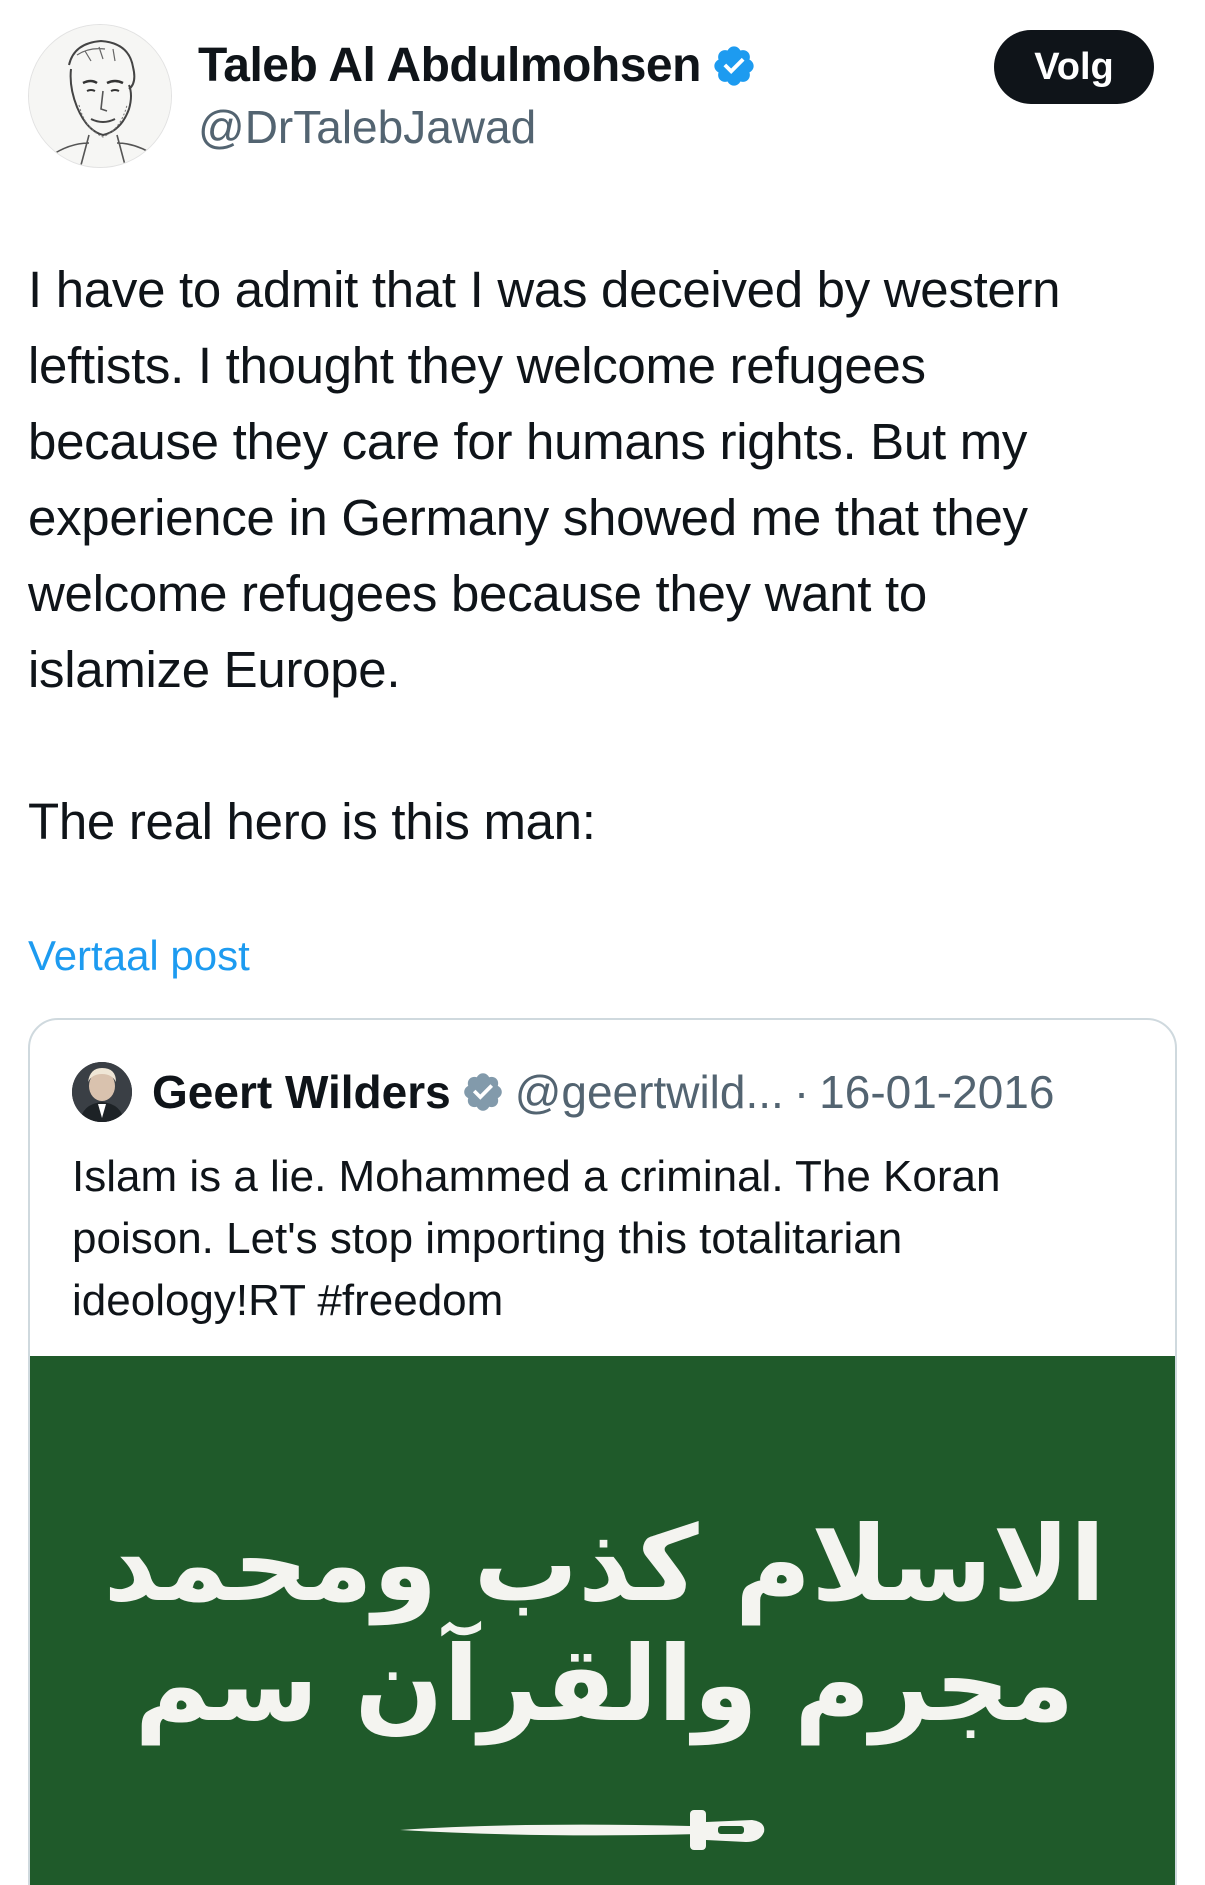 The width and height of the screenshot is (1205, 1885). Describe the element at coordinates (312, 821) in the screenshot. I see `post-paragraph: The real hero is this man:` at that location.